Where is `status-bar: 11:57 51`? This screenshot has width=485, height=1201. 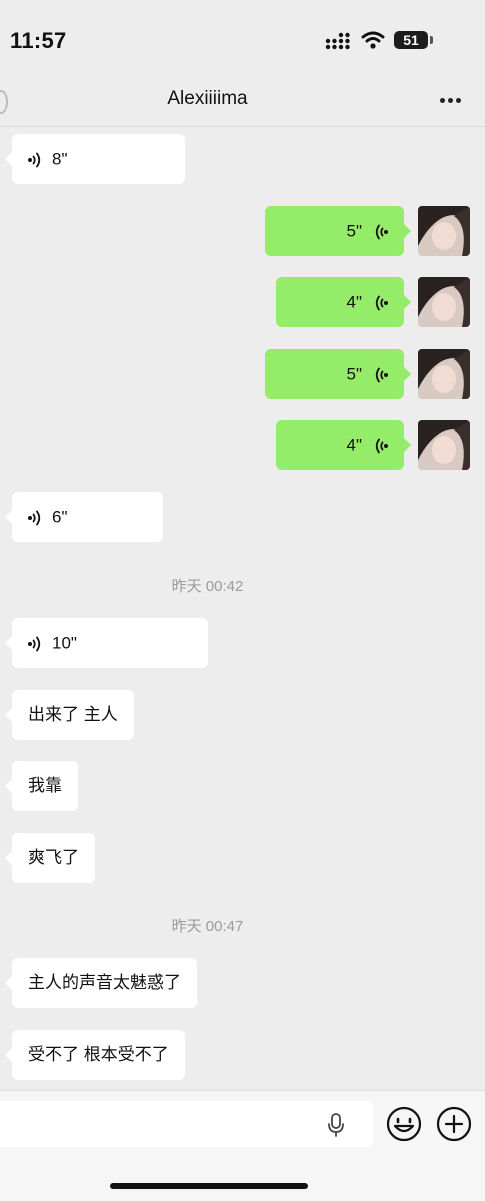
status-bar: 11:57 51 is located at coordinates (242, 40).